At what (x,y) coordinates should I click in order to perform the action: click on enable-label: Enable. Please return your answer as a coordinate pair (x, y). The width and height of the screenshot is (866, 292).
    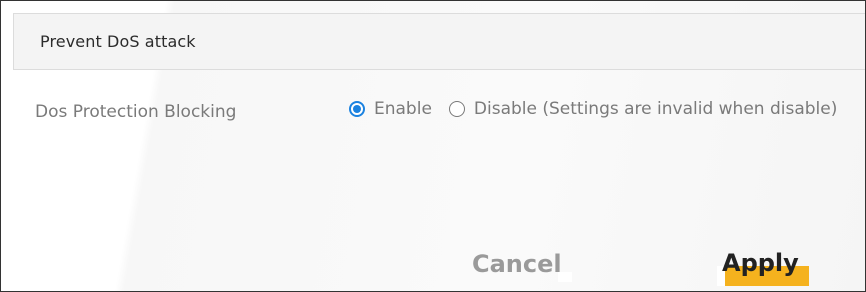
    Looking at the image, I should click on (403, 109).